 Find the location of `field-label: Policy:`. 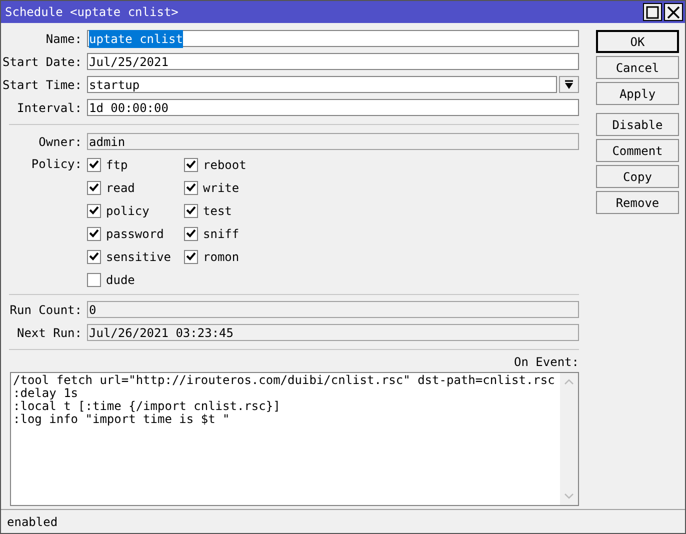

field-label: Policy: is located at coordinates (56, 164).